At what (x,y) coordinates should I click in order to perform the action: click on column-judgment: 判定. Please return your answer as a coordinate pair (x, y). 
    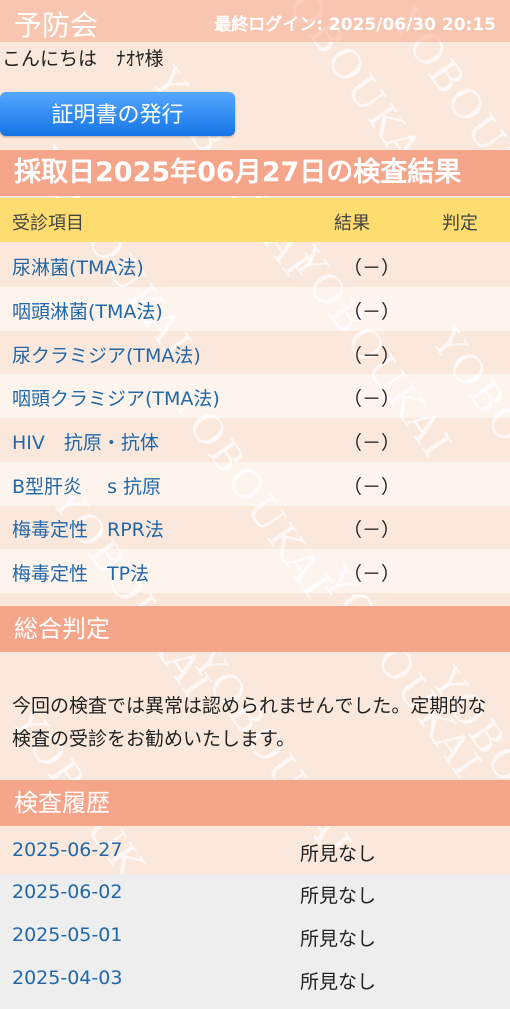
    Looking at the image, I should click on (460, 223).